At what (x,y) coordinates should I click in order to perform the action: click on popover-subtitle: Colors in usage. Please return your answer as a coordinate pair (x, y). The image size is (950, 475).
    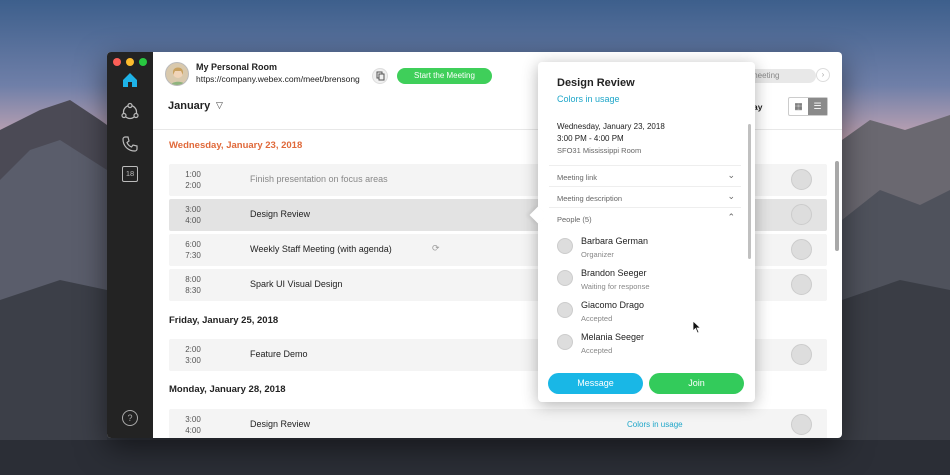
    Looking at the image, I should click on (588, 99).